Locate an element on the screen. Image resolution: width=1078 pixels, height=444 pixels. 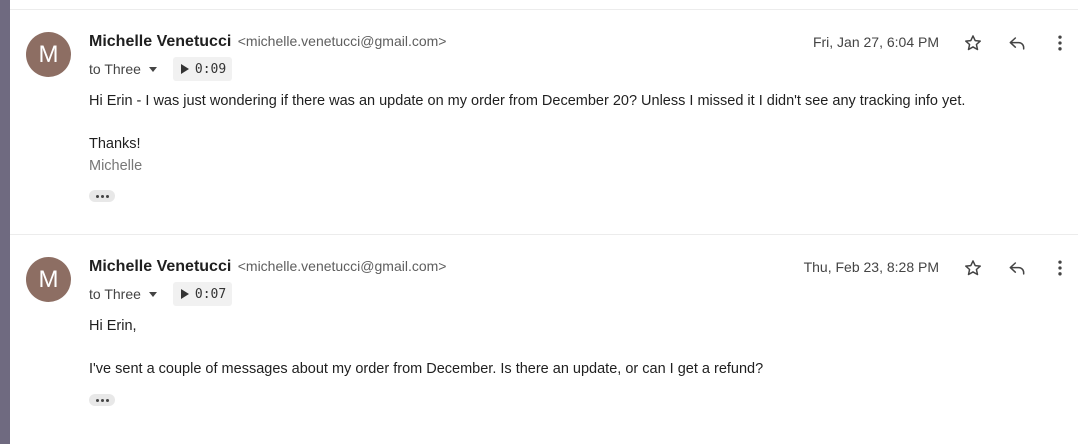
recipients-row: to Three 0:09 is located at coordinates (161, 69).